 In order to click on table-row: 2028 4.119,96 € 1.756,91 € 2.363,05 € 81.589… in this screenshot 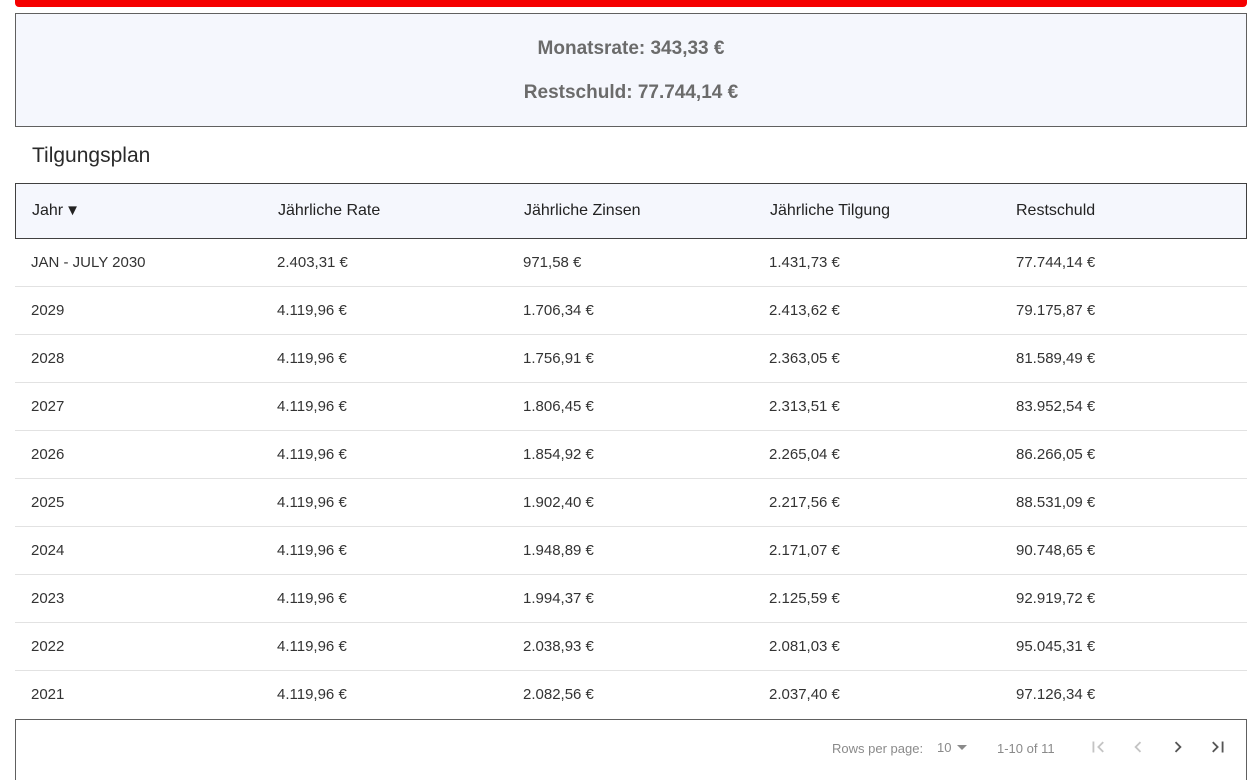, I will do `click(631, 359)`.